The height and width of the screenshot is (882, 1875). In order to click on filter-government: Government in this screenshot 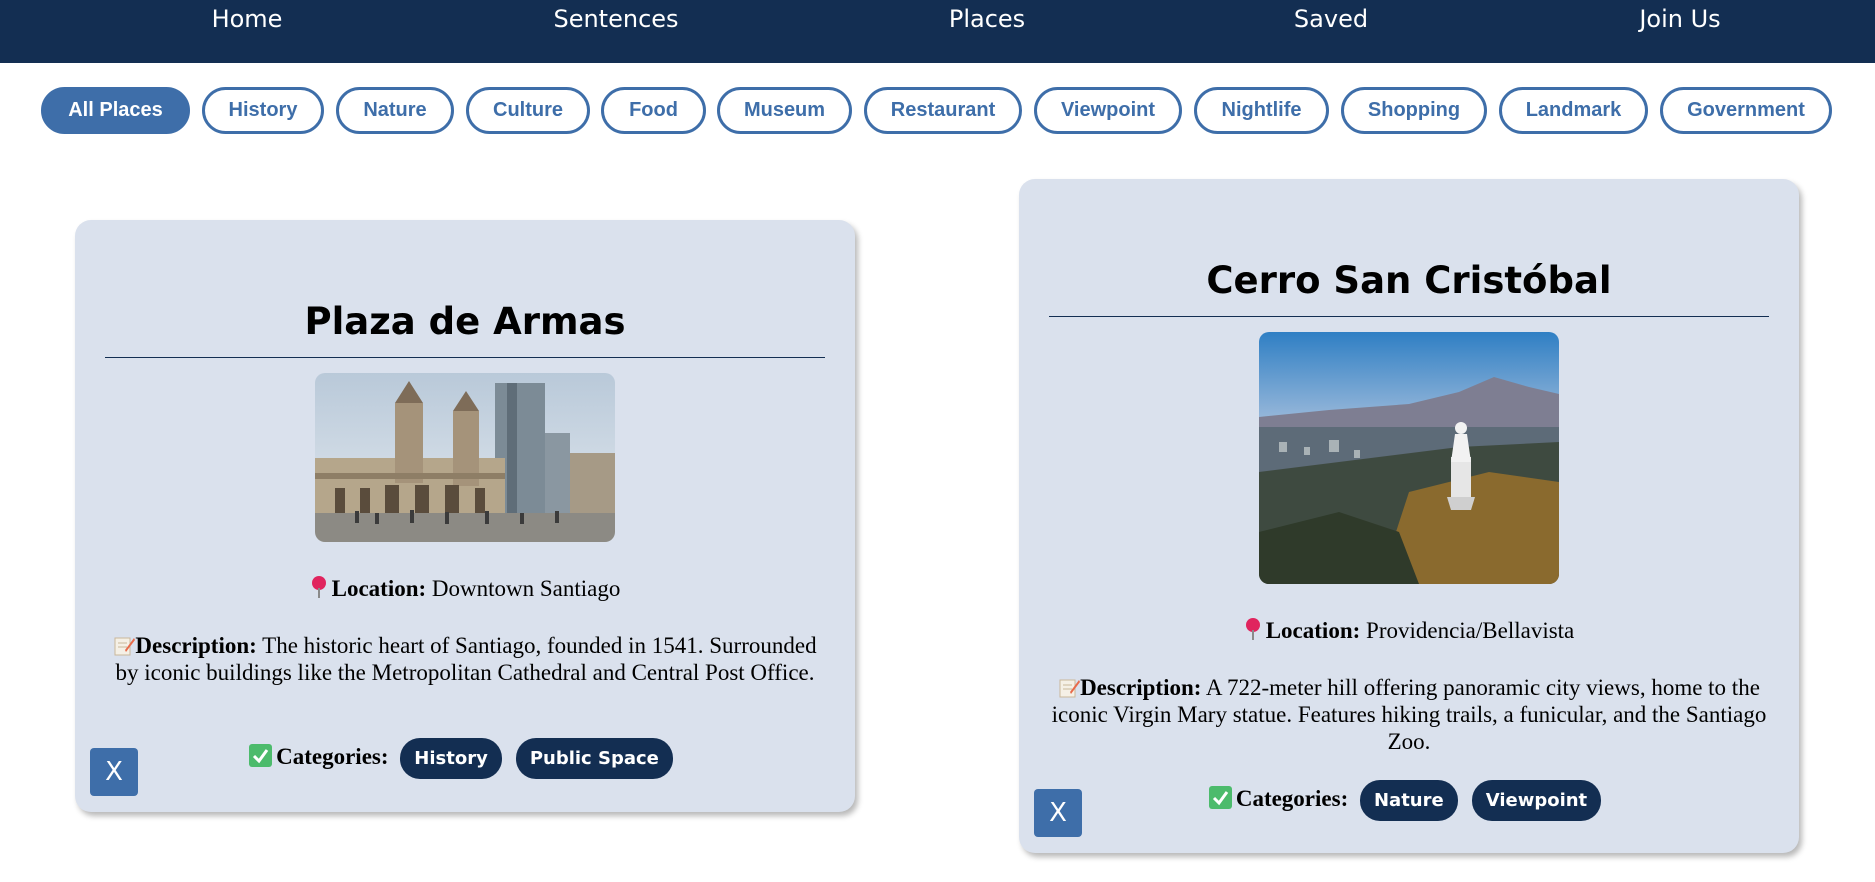, I will do `click(1746, 110)`.